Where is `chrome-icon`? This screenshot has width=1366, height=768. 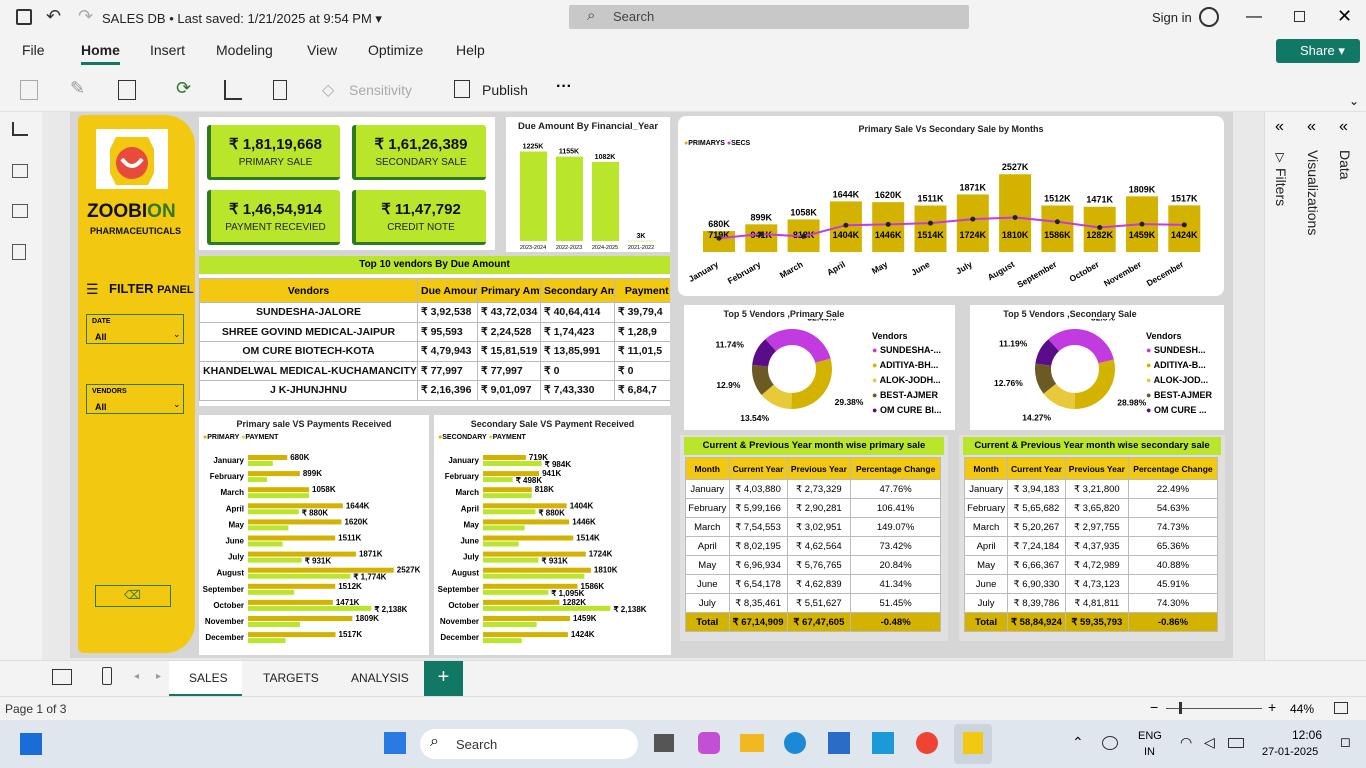 chrome-icon is located at coordinates (927, 743).